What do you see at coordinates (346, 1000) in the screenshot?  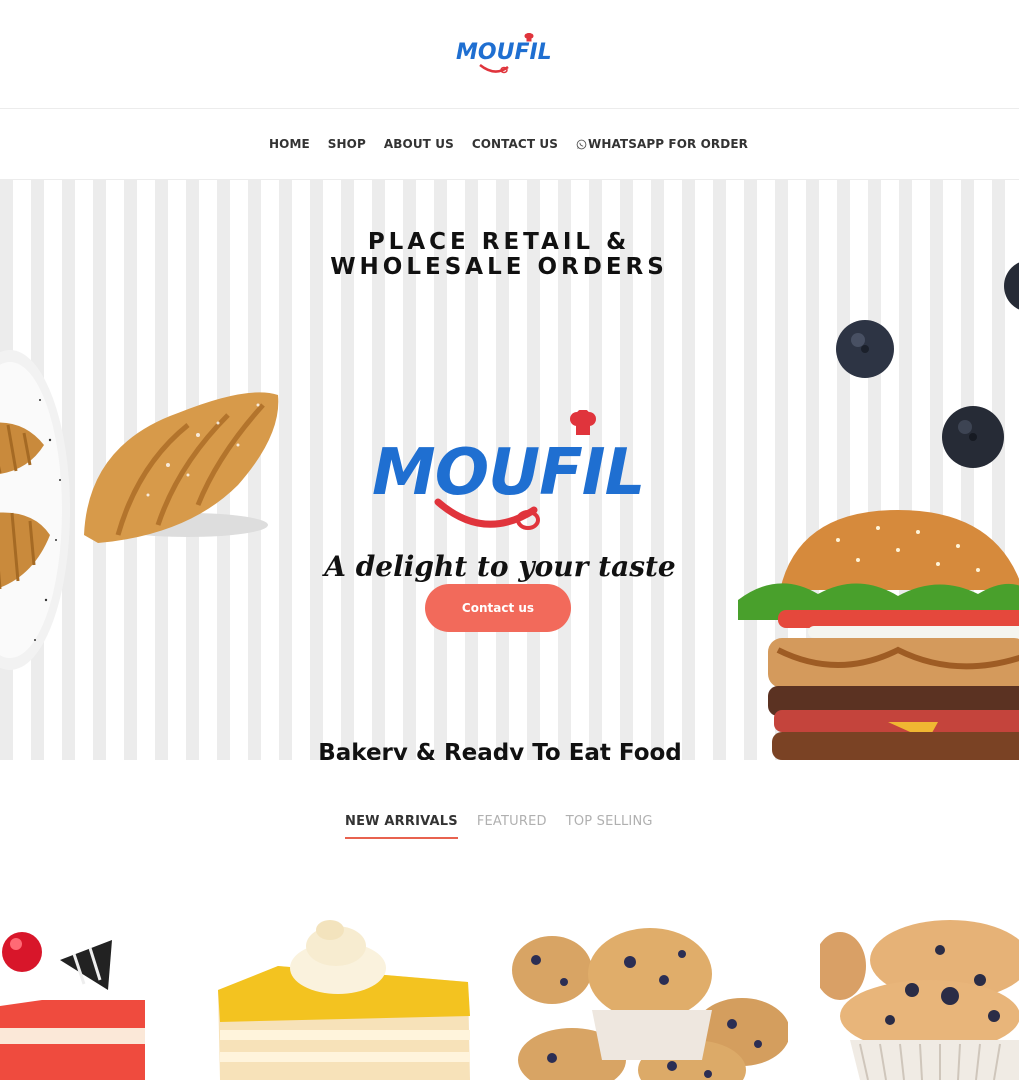 I see `product-image-pineapple-cake` at bounding box center [346, 1000].